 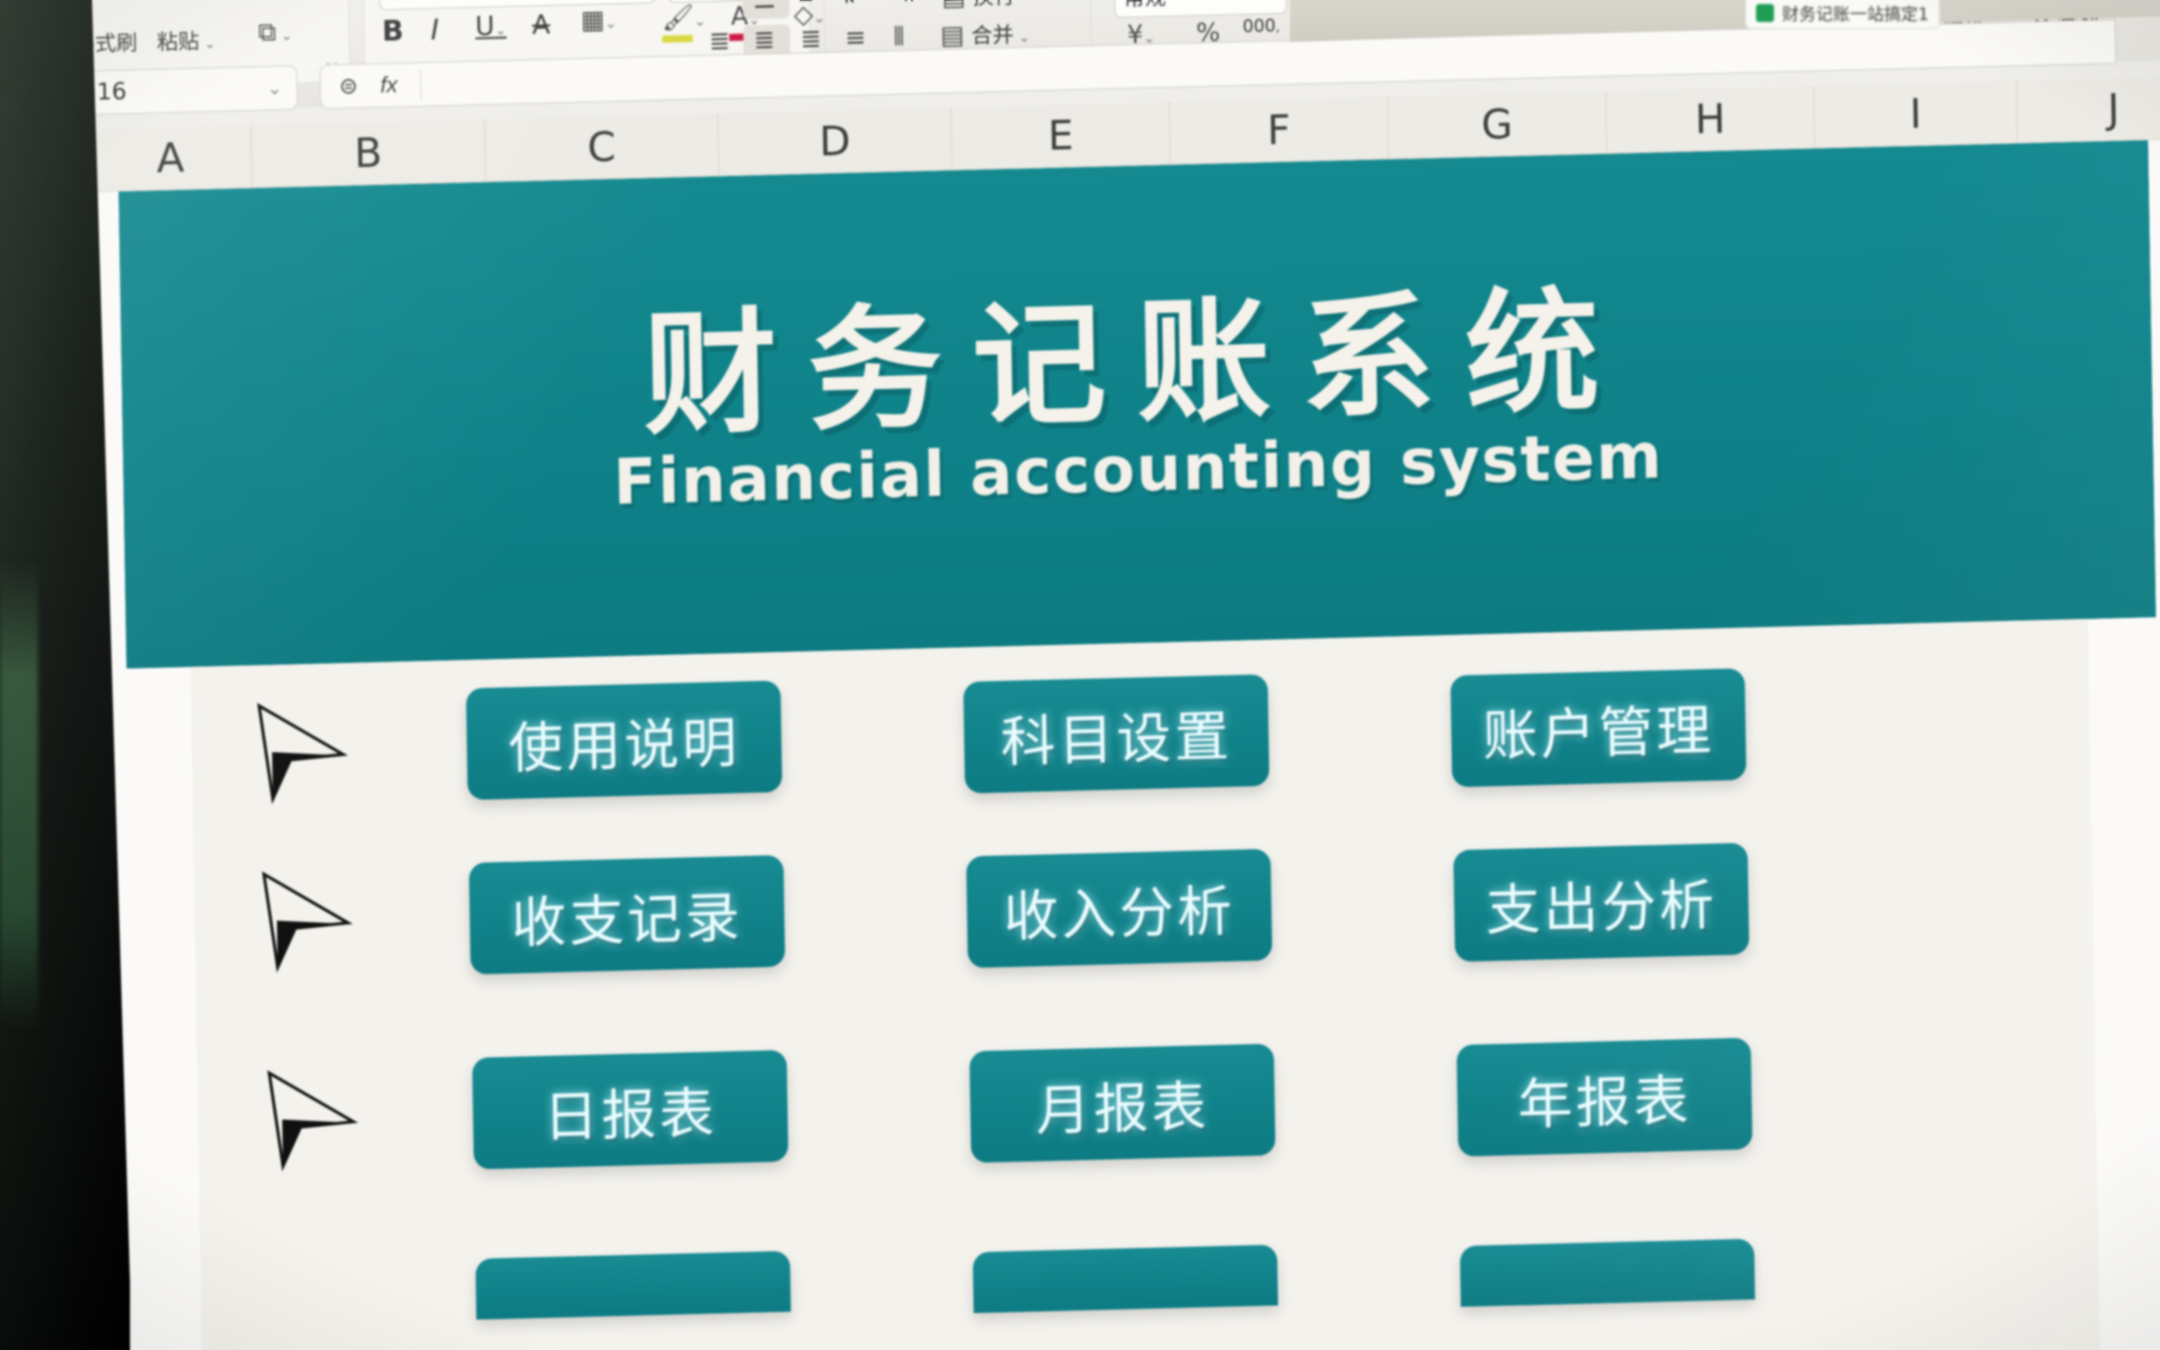 What do you see at coordinates (1601, 902) in the screenshot?
I see `menu-button-expense-analysis: 支出分析` at bounding box center [1601, 902].